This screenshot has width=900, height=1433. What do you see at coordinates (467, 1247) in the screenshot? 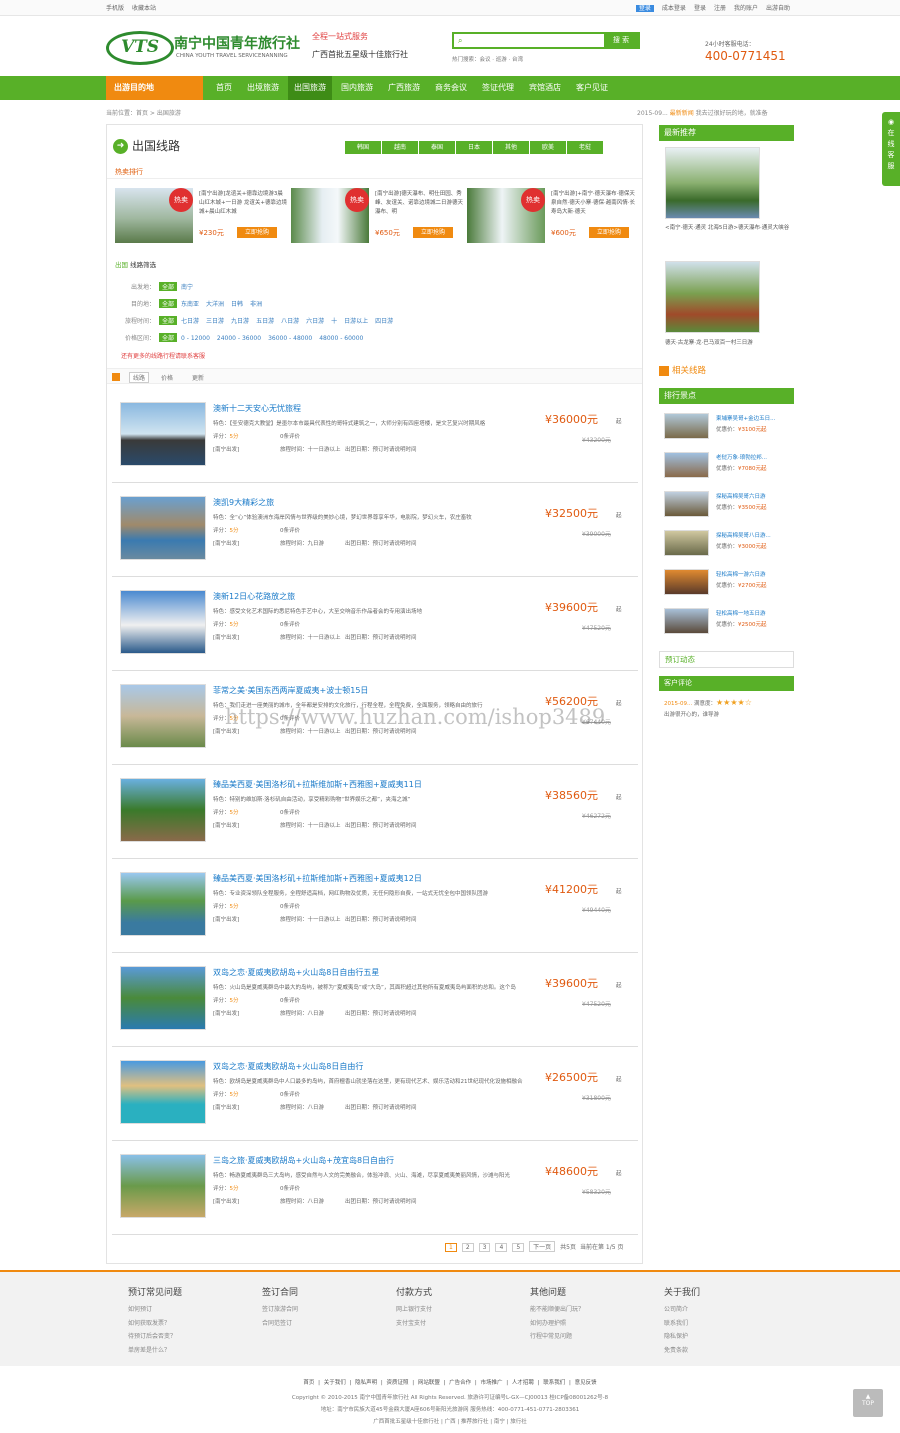
I see `page-link: 2` at bounding box center [467, 1247].